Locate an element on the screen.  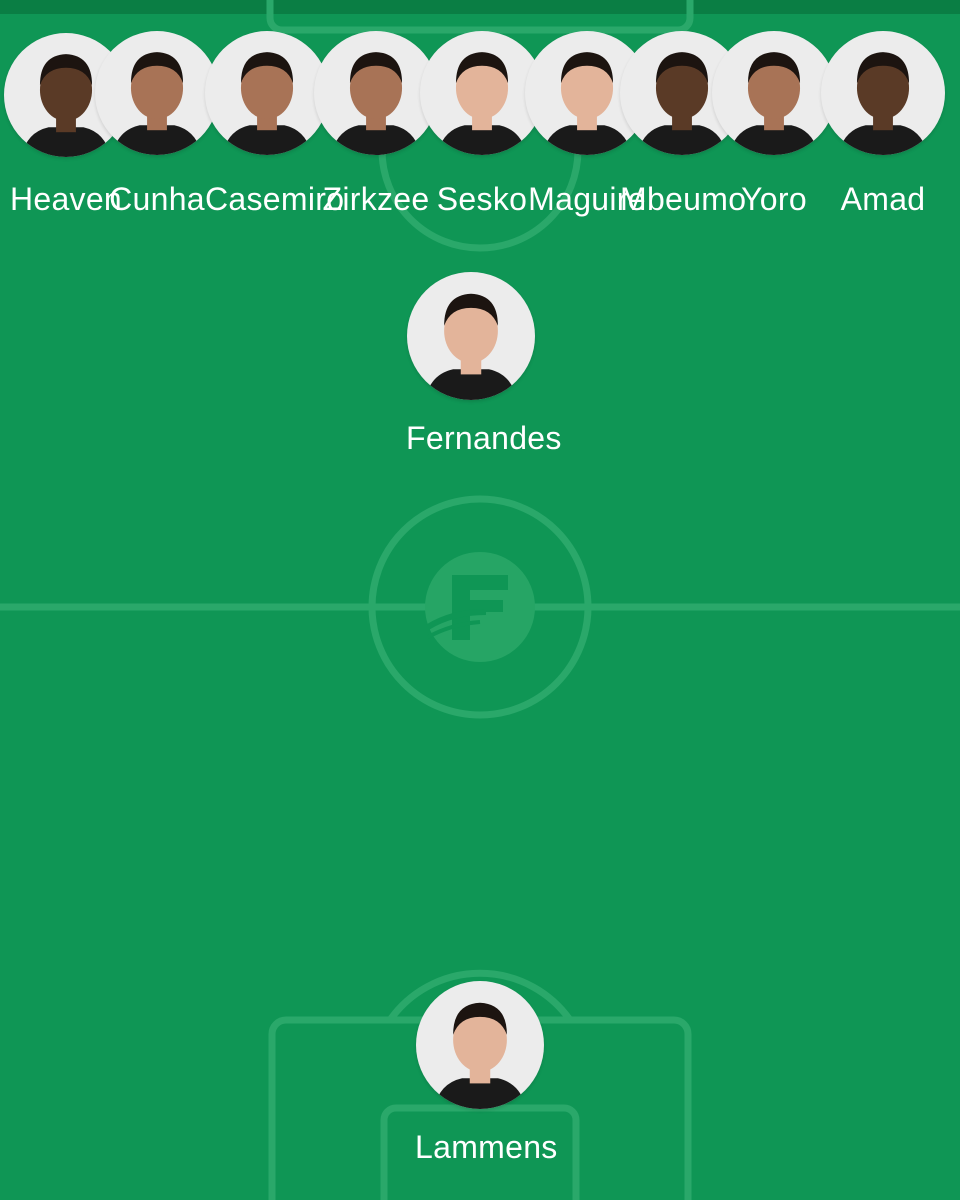
lineup-player-fernandes: Fernandes is located at coordinates (484, 364).